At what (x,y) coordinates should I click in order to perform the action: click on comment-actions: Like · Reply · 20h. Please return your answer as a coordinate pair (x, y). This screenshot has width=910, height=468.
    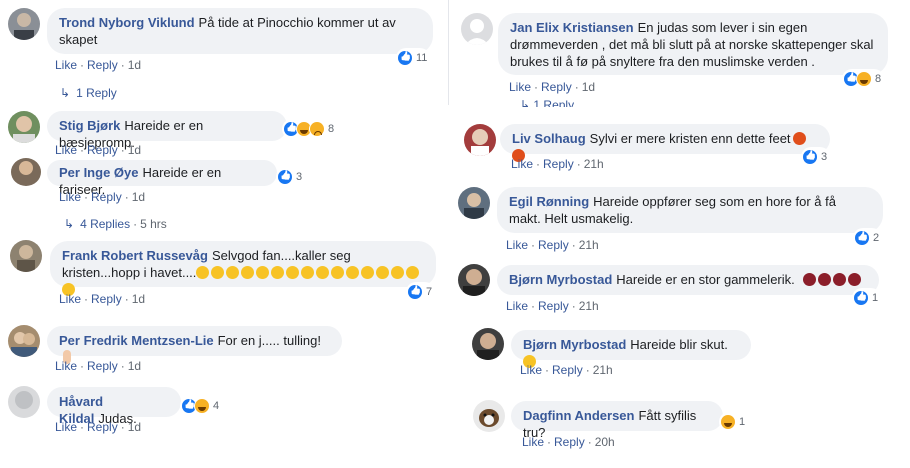
    Looking at the image, I should click on (568, 442).